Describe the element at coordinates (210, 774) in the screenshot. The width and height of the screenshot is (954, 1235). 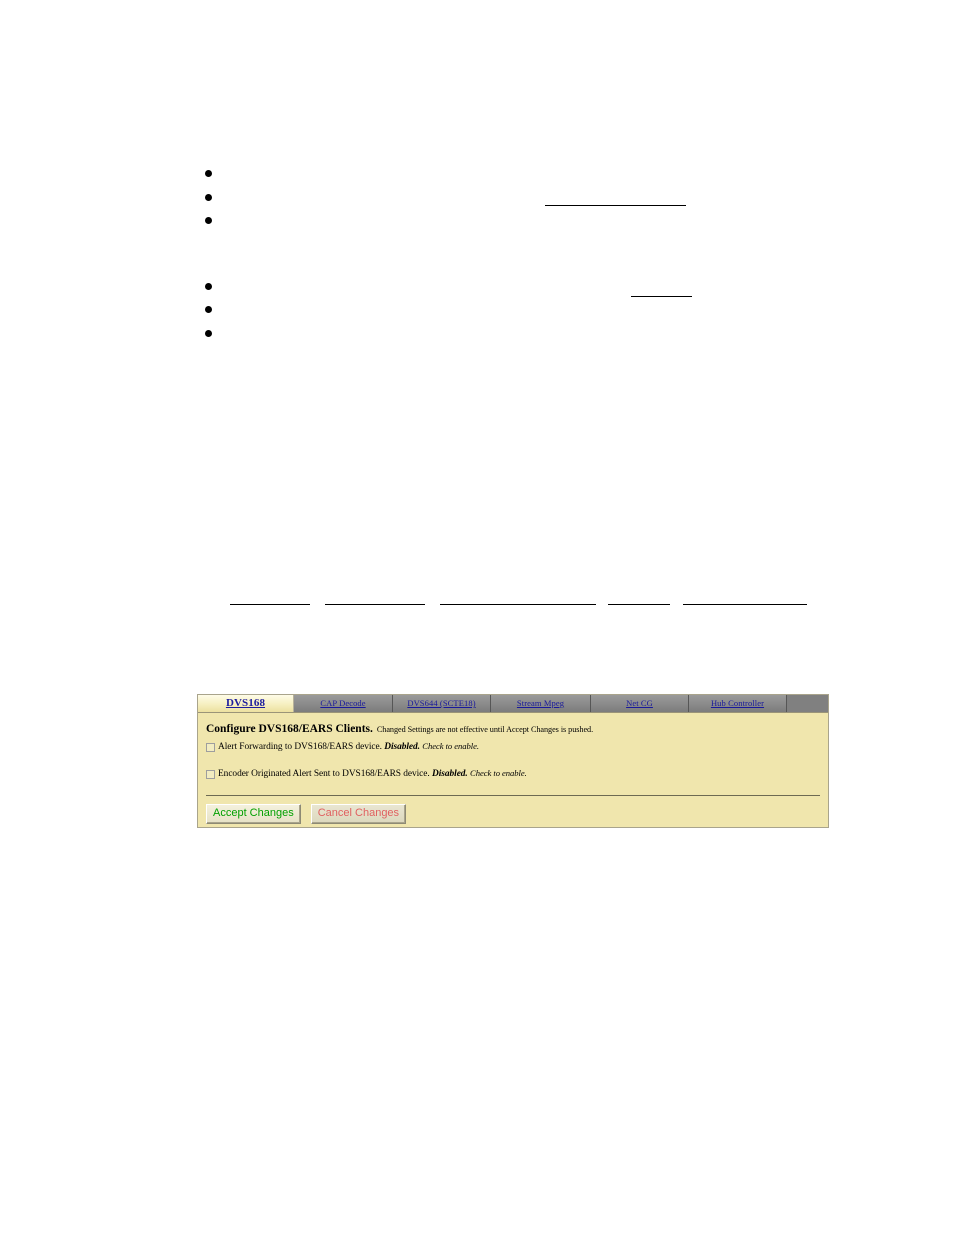
I see `encoder-originated-alert-checkbox` at that location.